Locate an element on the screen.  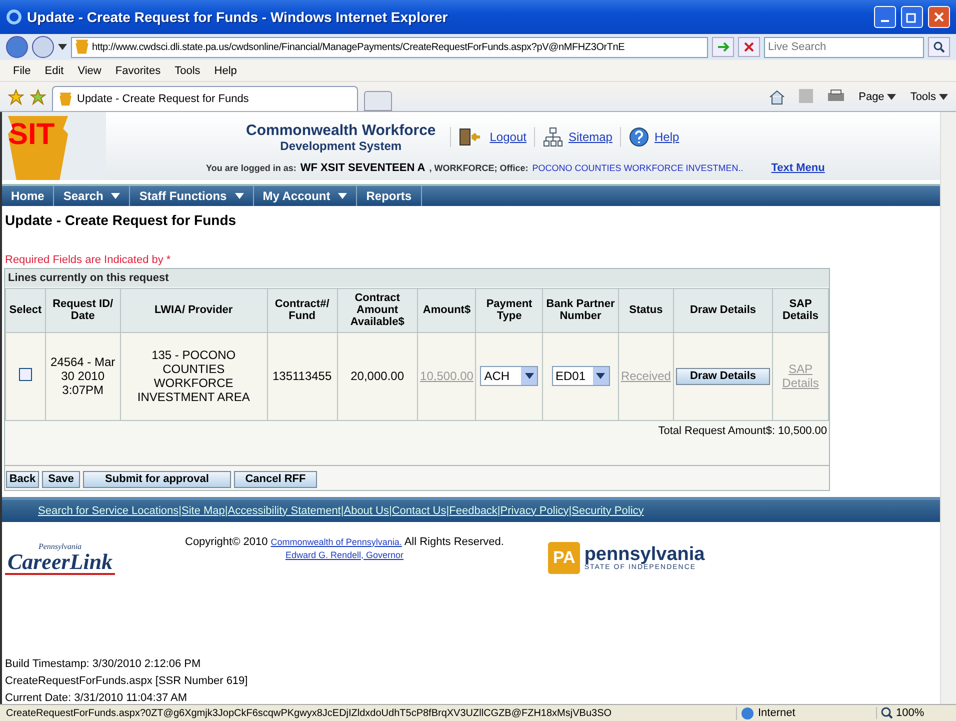
text-menu-link: Text Menu is located at coordinates (798, 168).